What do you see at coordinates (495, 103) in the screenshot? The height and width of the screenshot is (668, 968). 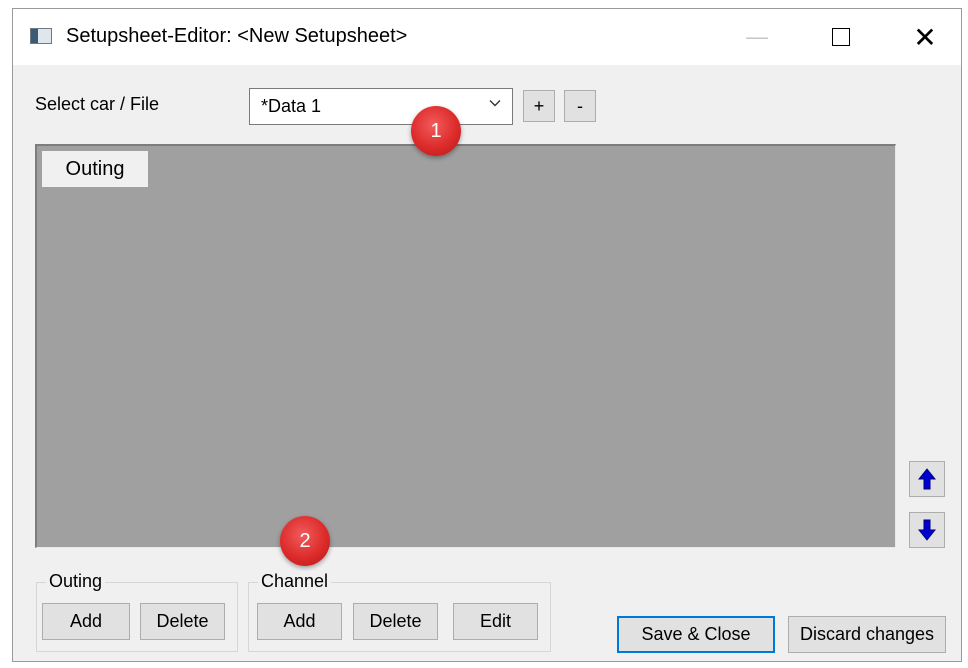 I see `chevron-down-icon` at bounding box center [495, 103].